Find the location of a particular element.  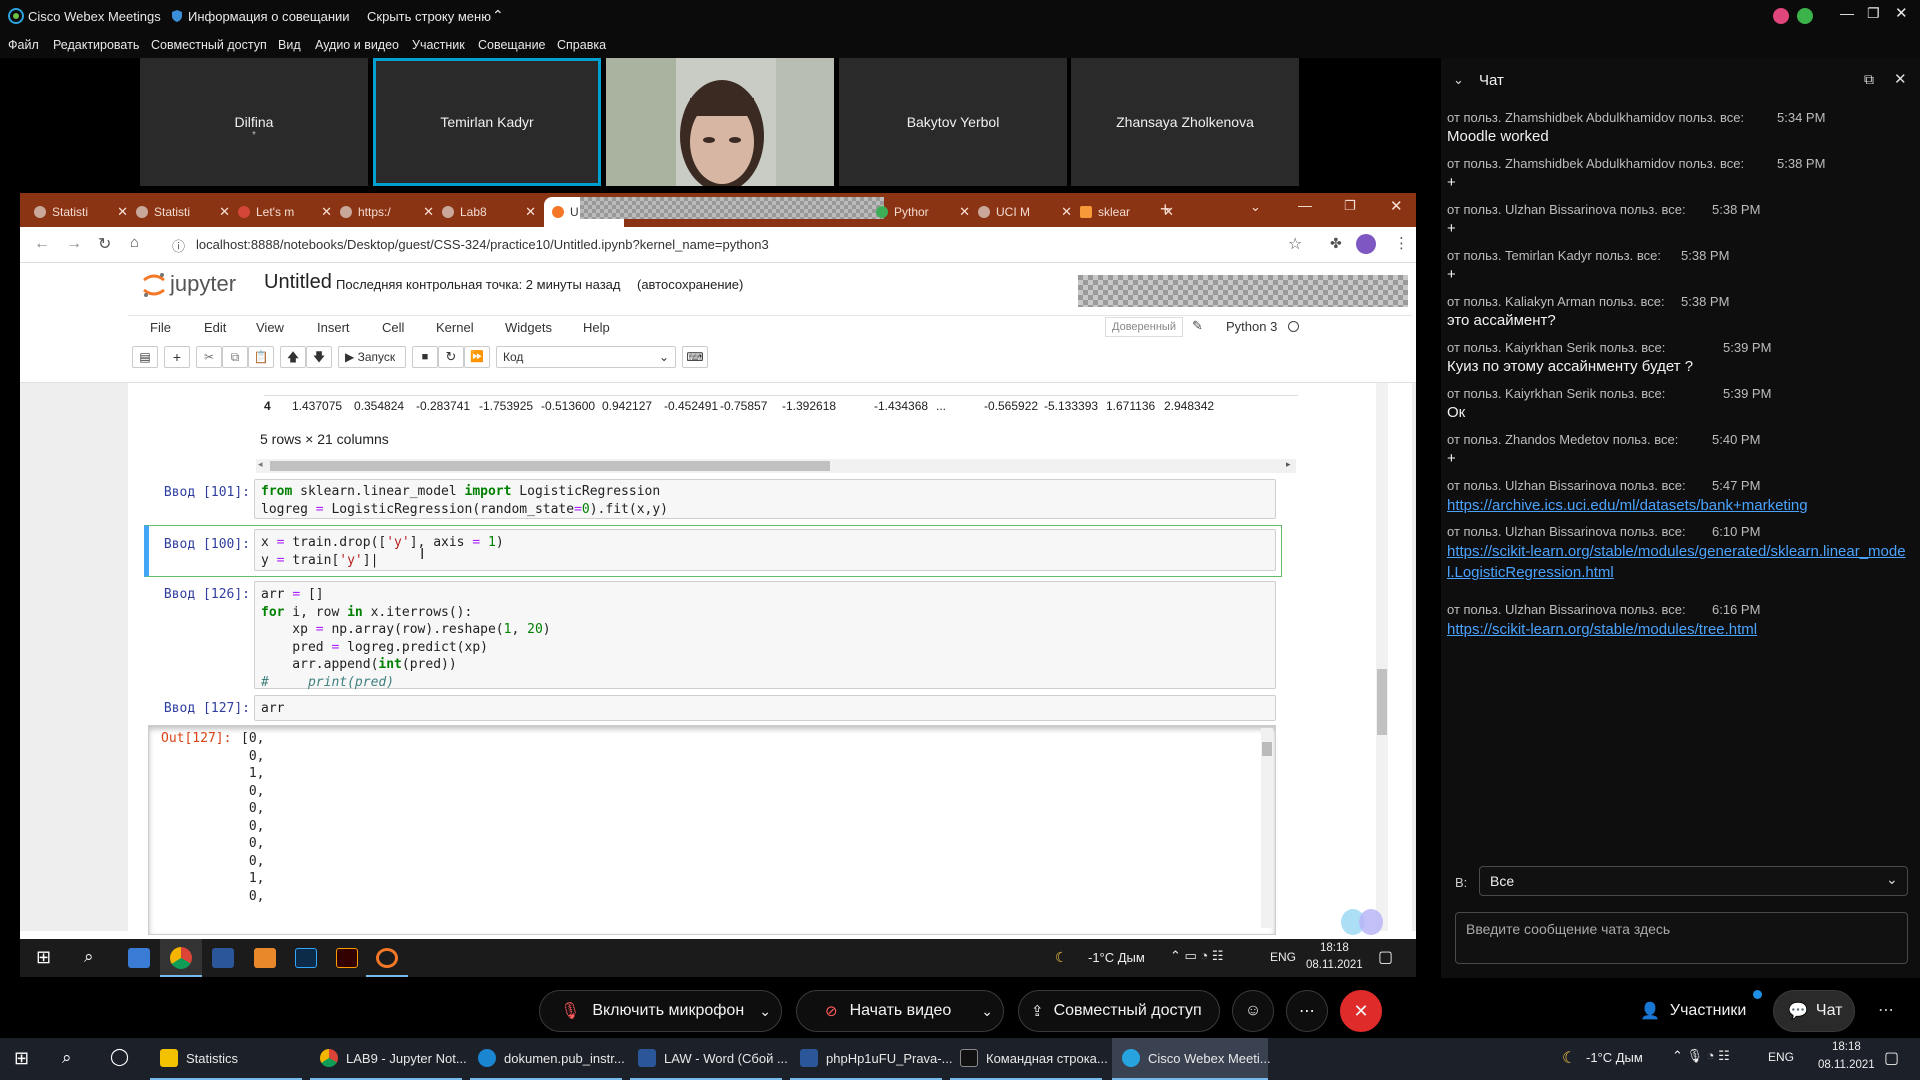

horizontal-scrollbar: ◂ ▸ is located at coordinates (776, 466).